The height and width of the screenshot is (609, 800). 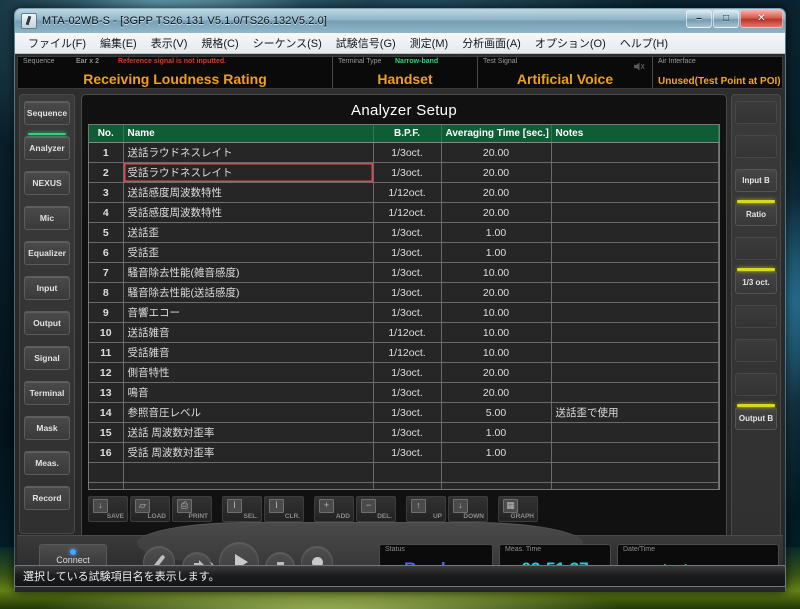 What do you see at coordinates (106, 172) in the screenshot?
I see `row-cell-no: 2` at bounding box center [106, 172].